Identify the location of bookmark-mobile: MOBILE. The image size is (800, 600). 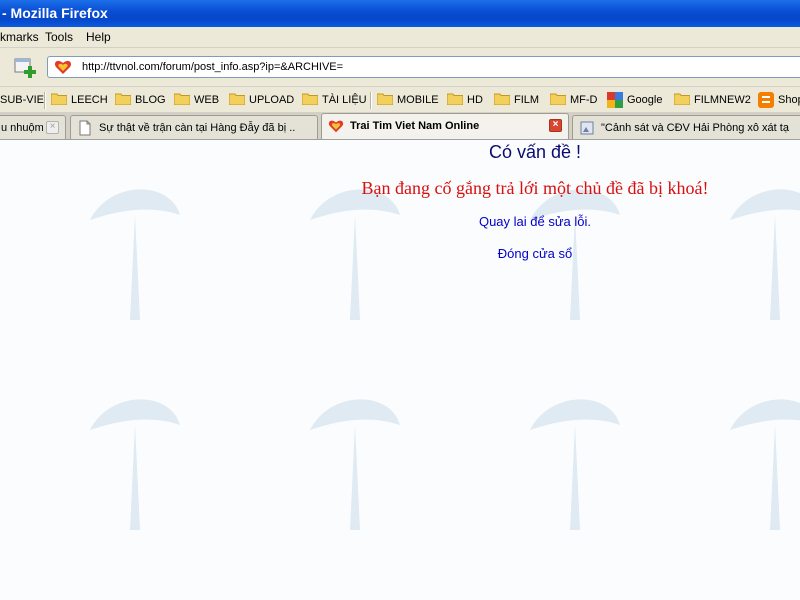
(408, 100).